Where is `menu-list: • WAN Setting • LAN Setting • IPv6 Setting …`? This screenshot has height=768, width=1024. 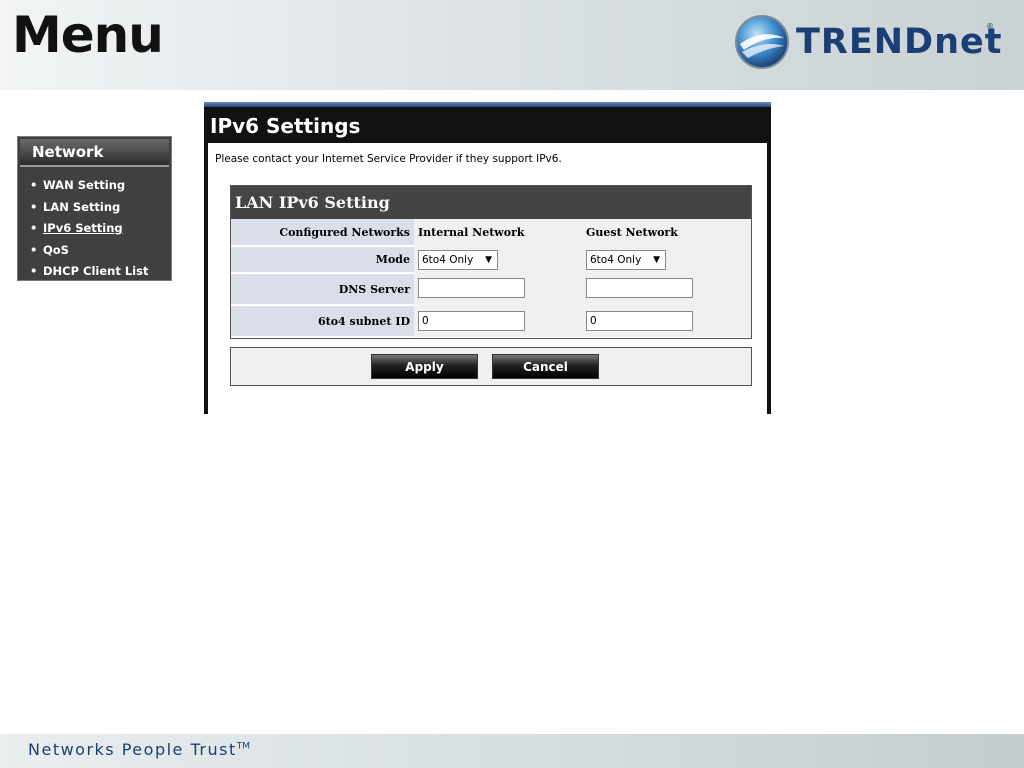
menu-list: • WAN Setting • LAN Setting • IPv6 Setting … is located at coordinates (94, 226).